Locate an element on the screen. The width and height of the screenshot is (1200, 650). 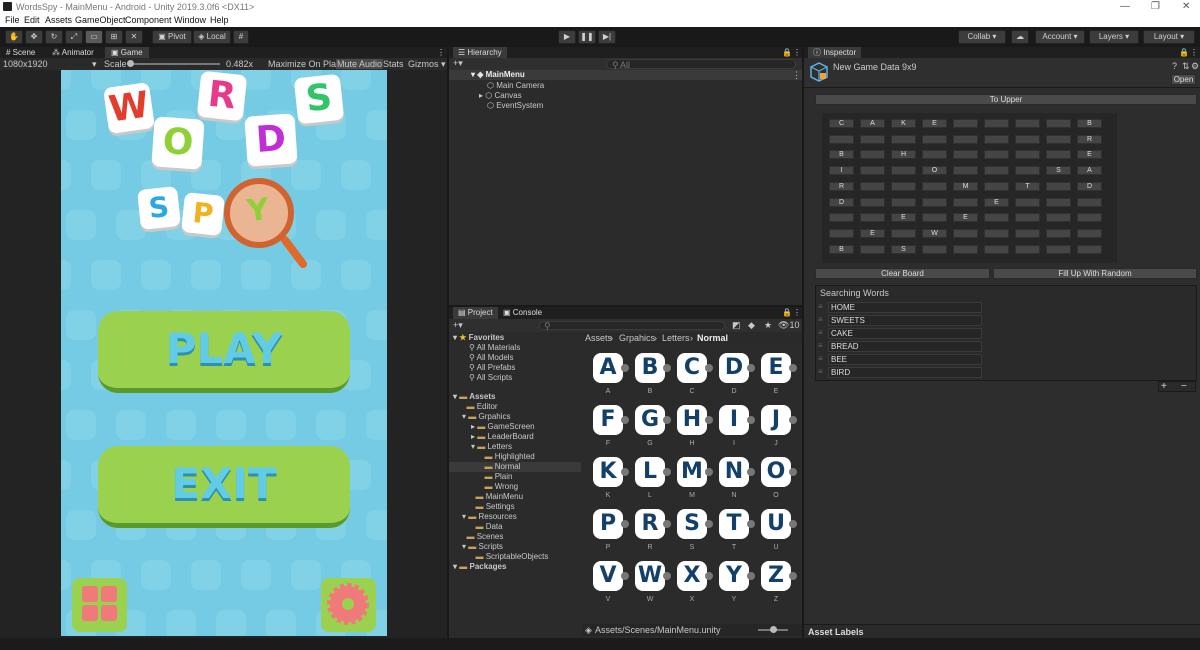
letter-sprite-asset: GG is located at coordinates (653, 426).